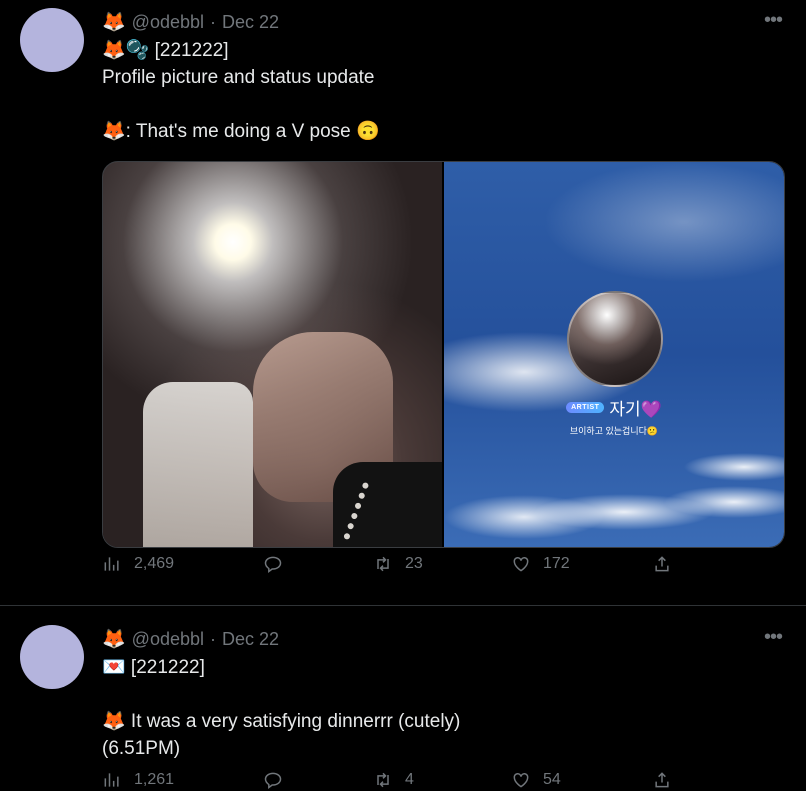  I want to click on views-count: 1,261, so click(154, 779).